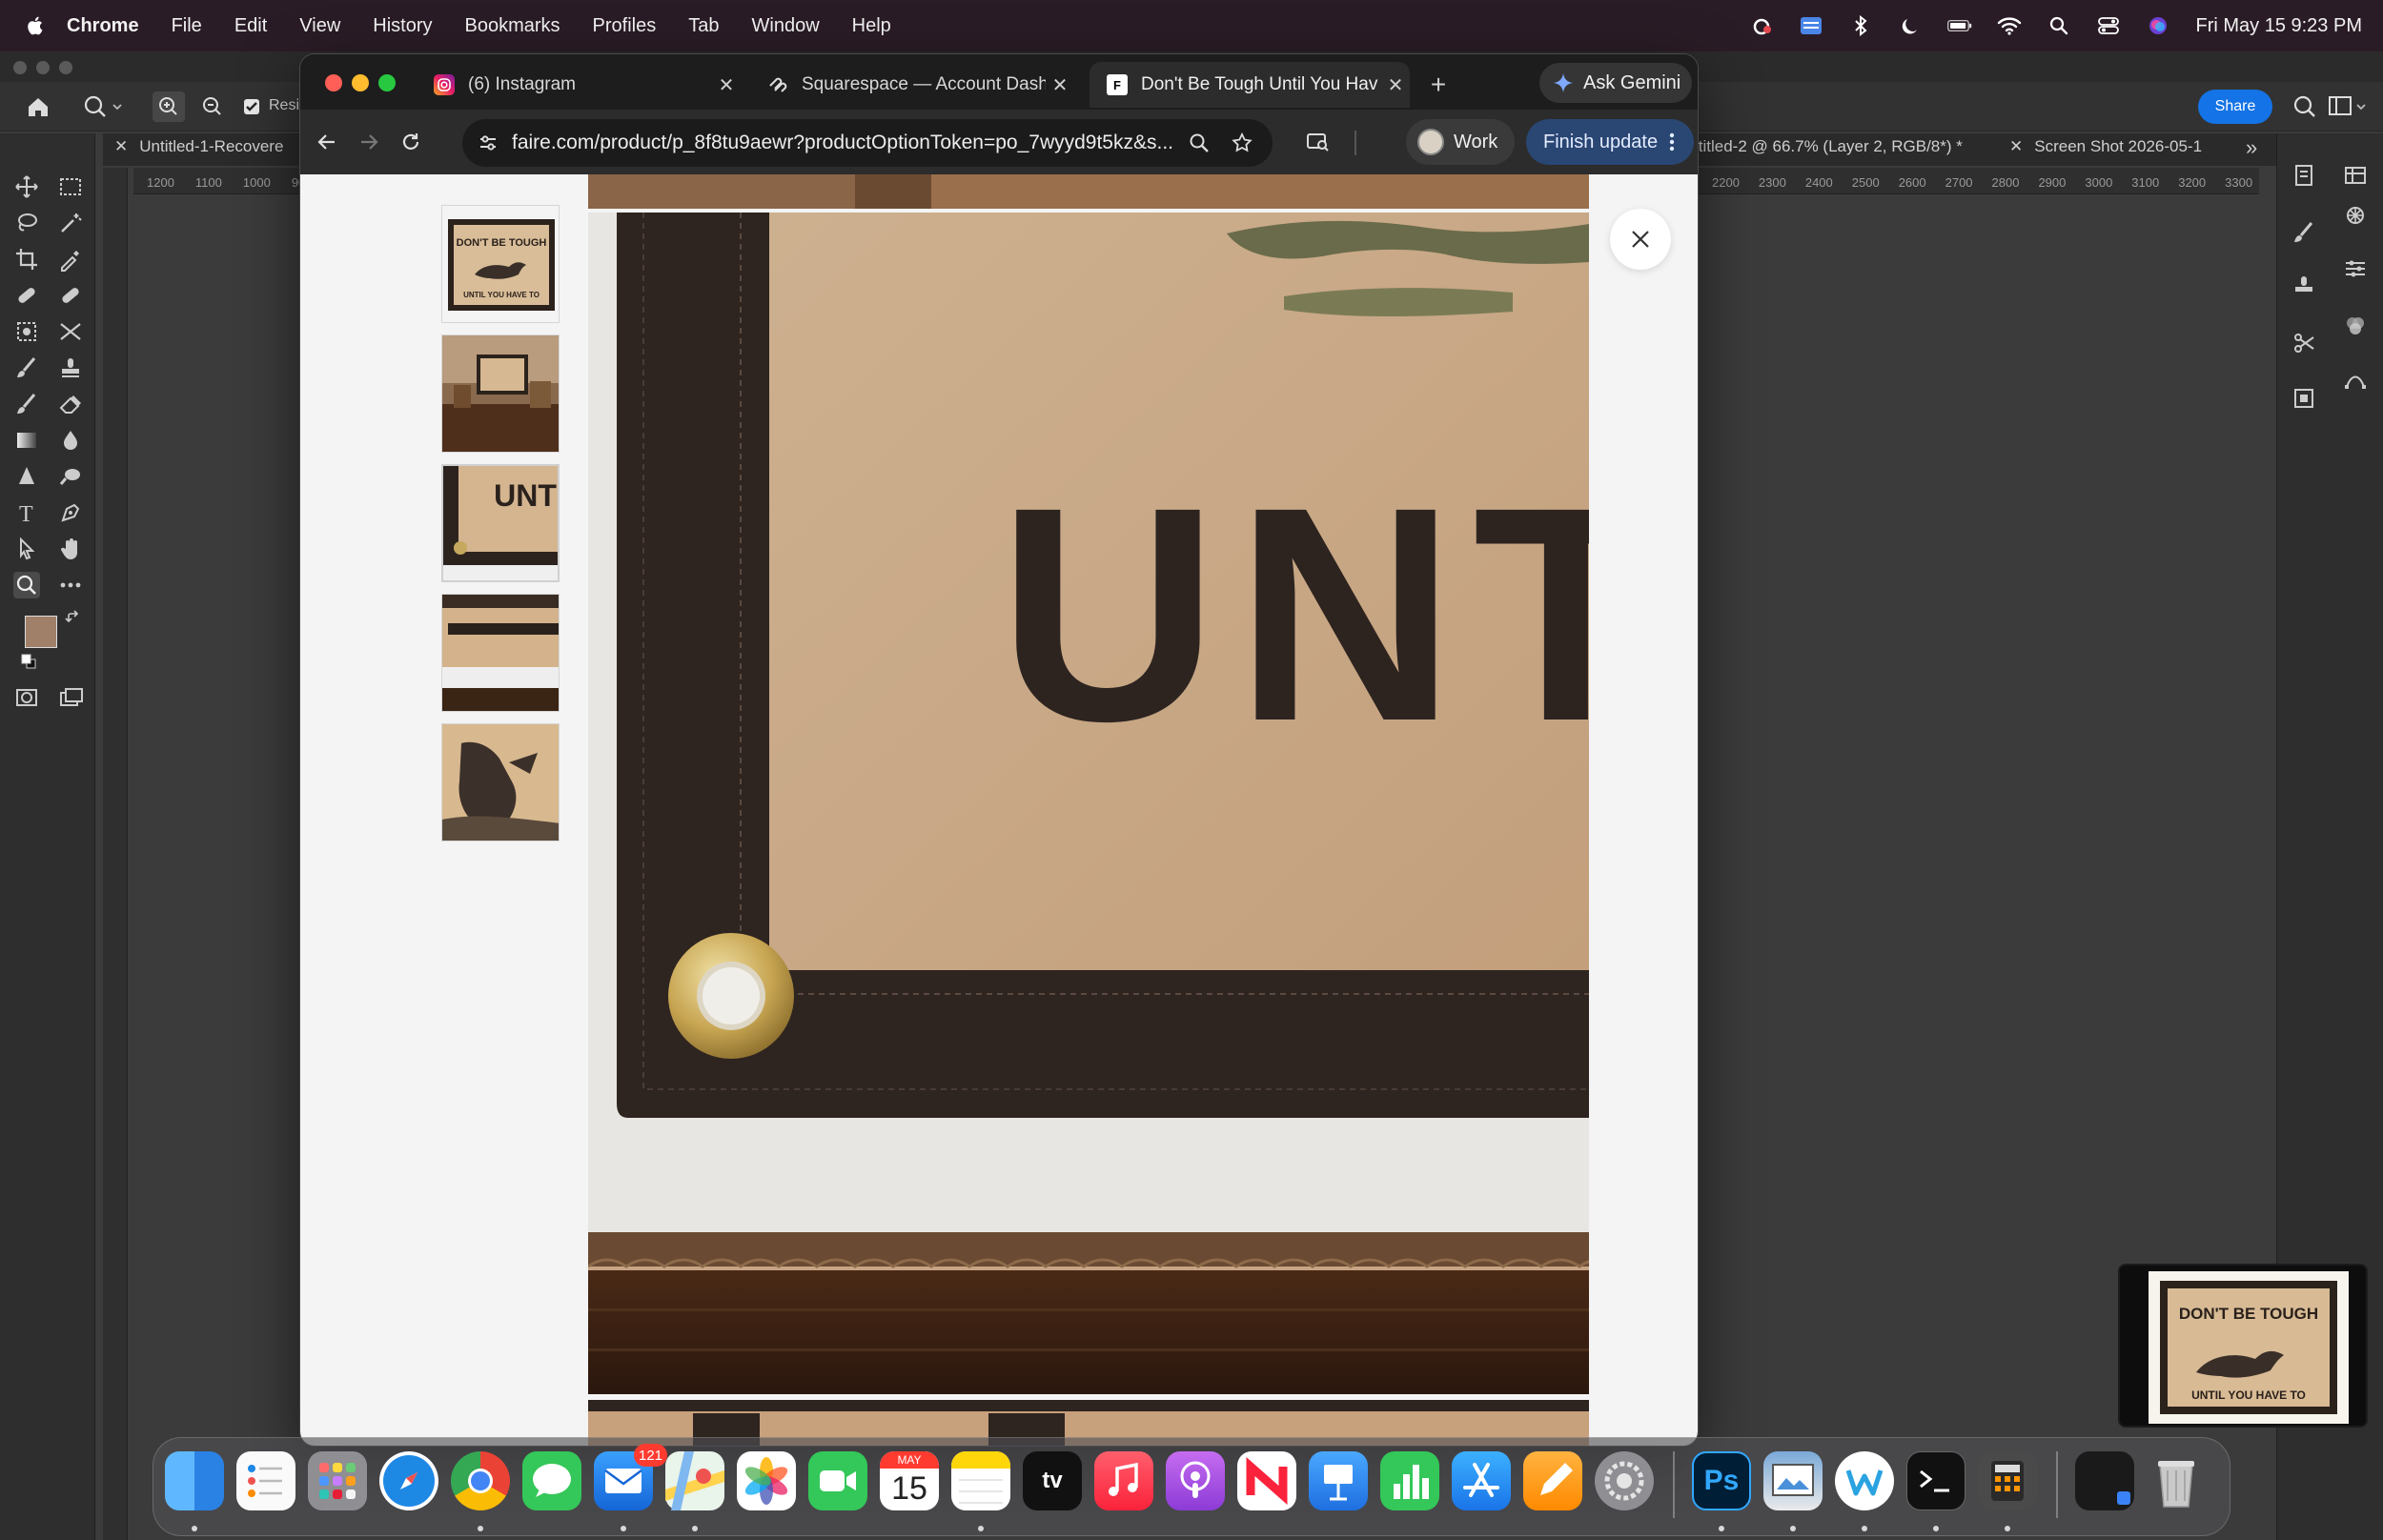  I want to click on forward-button, so click(369, 142).